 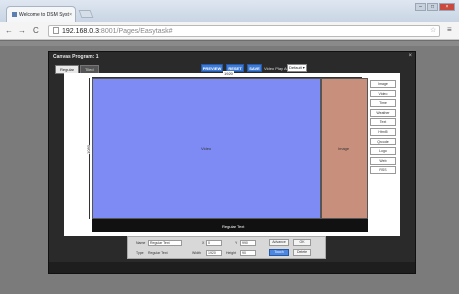 I want to click on browser-tabstrip: Welcome to DSM Syst × – □ ×, so click(x=229, y=11).